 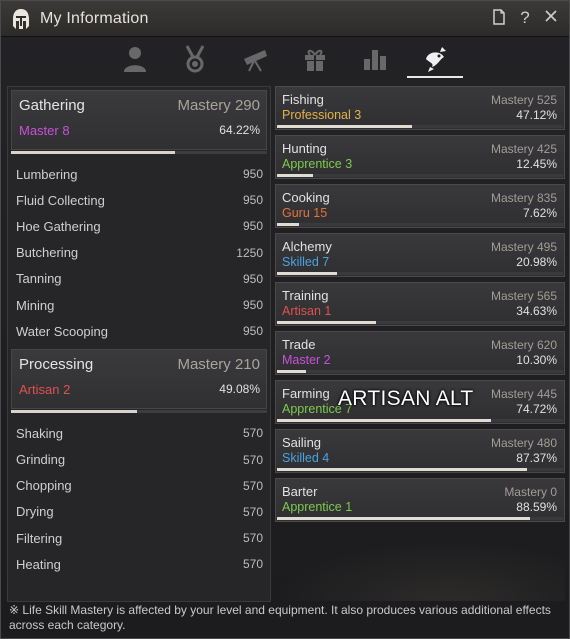 I want to click on skill-percent: 34.63%, so click(x=536, y=311).